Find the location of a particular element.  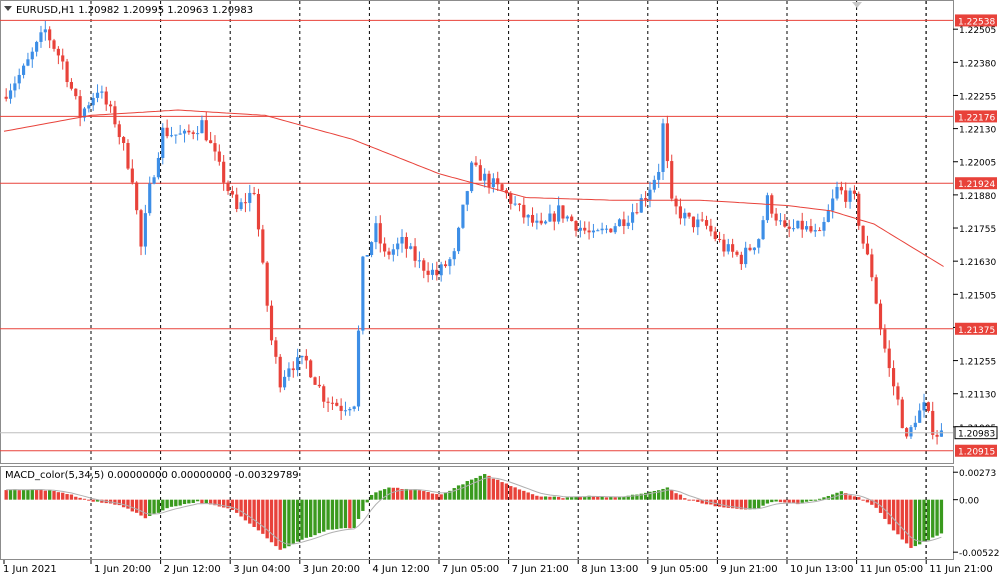

level-tag-label: 1.21375 is located at coordinates (976, 331).